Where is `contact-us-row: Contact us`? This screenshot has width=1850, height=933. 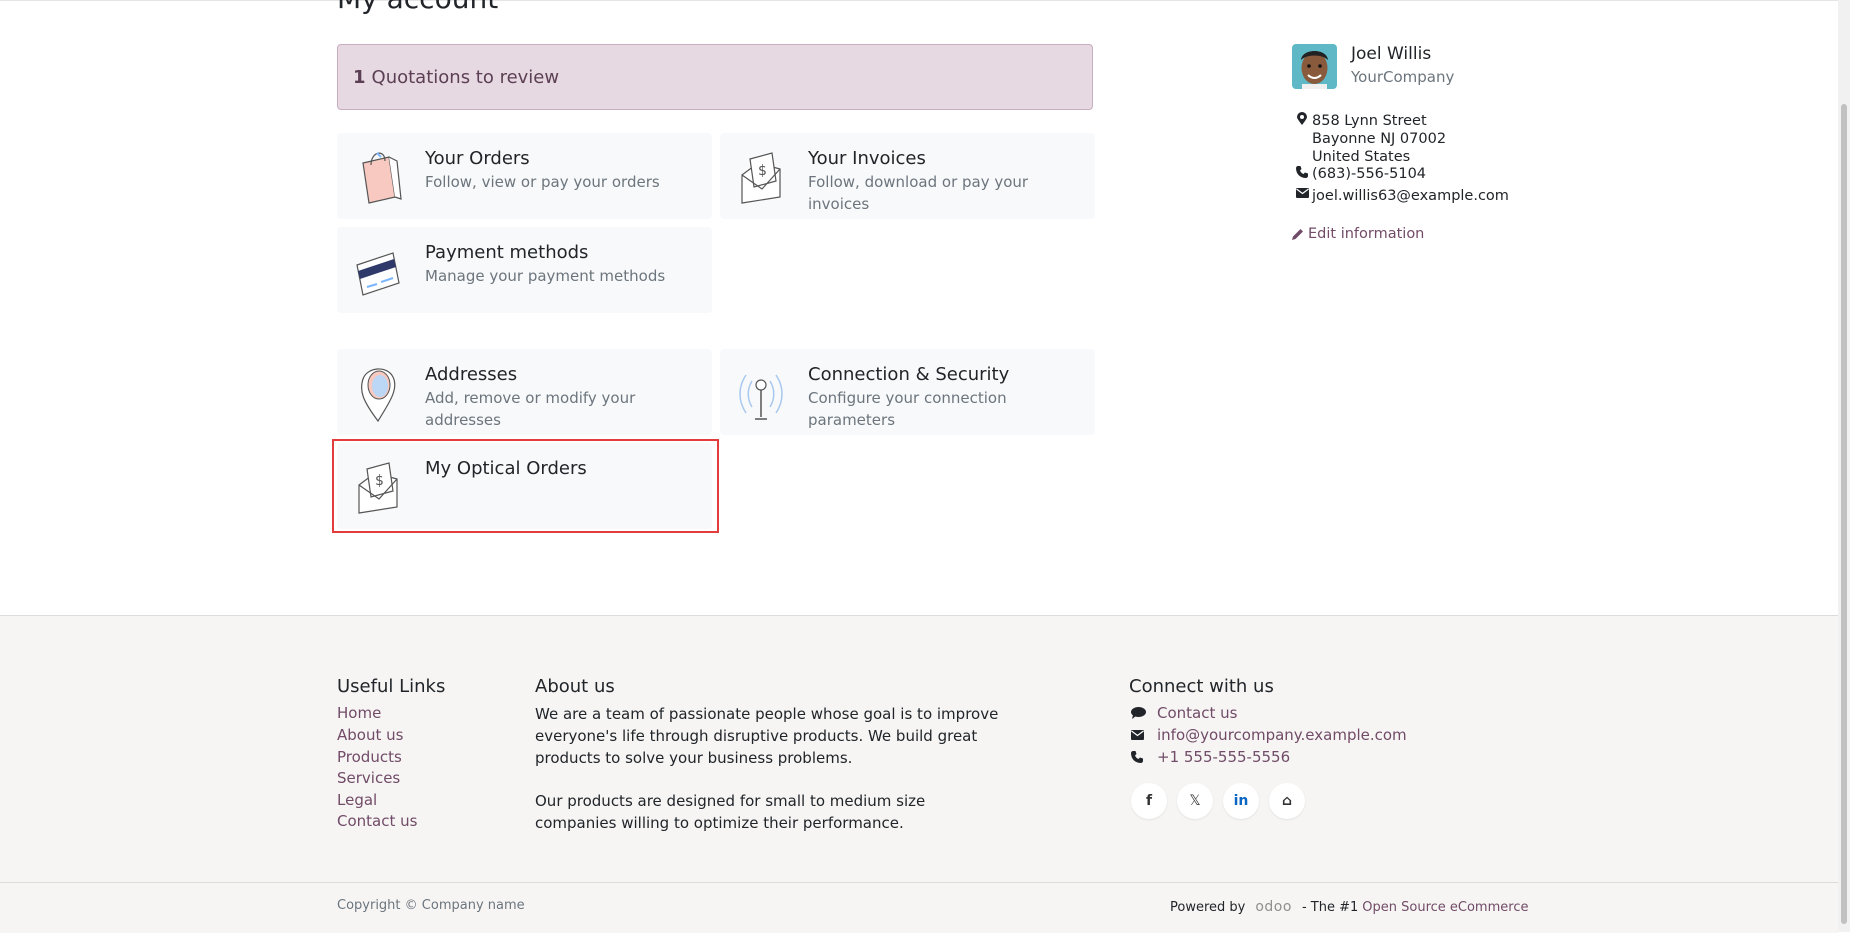
contact-us-row: Contact us is located at coordinates (1184, 713).